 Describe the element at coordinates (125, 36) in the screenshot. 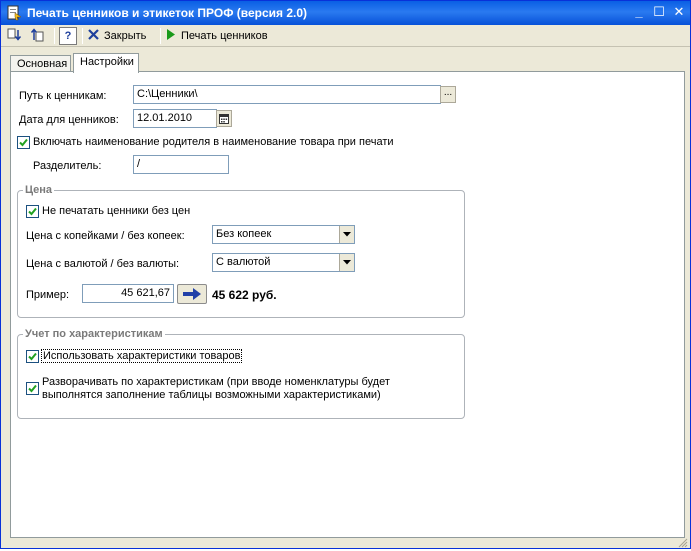

I see `close-button-label: Закрыть` at that location.